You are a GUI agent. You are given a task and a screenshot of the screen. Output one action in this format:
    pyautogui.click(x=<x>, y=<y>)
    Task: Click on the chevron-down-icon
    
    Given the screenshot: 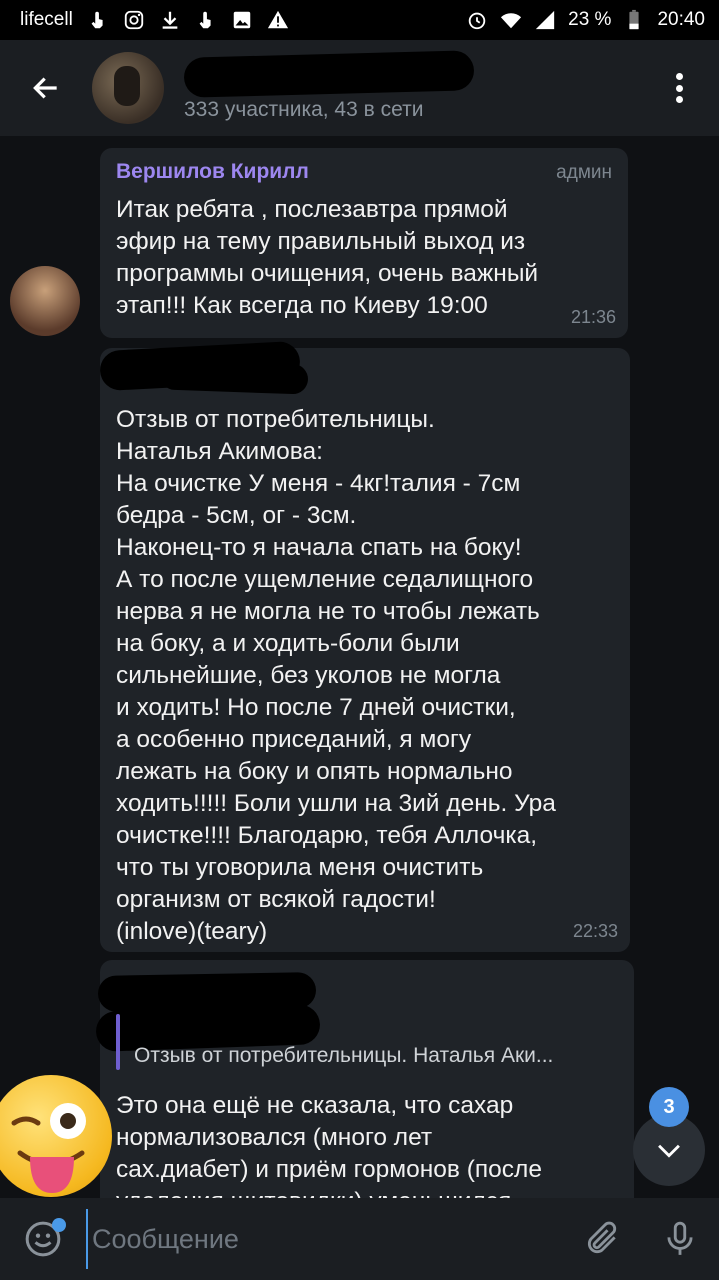 What is the action you would take?
    pyautogui.click(x=669, y=1151)
    